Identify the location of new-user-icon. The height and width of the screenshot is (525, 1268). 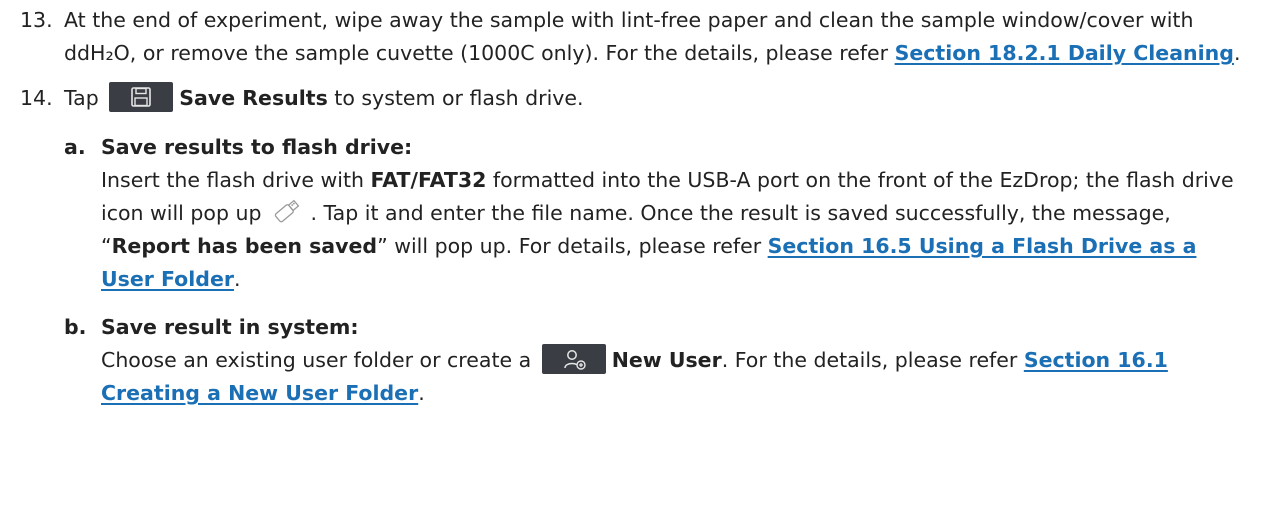
(574, 360).